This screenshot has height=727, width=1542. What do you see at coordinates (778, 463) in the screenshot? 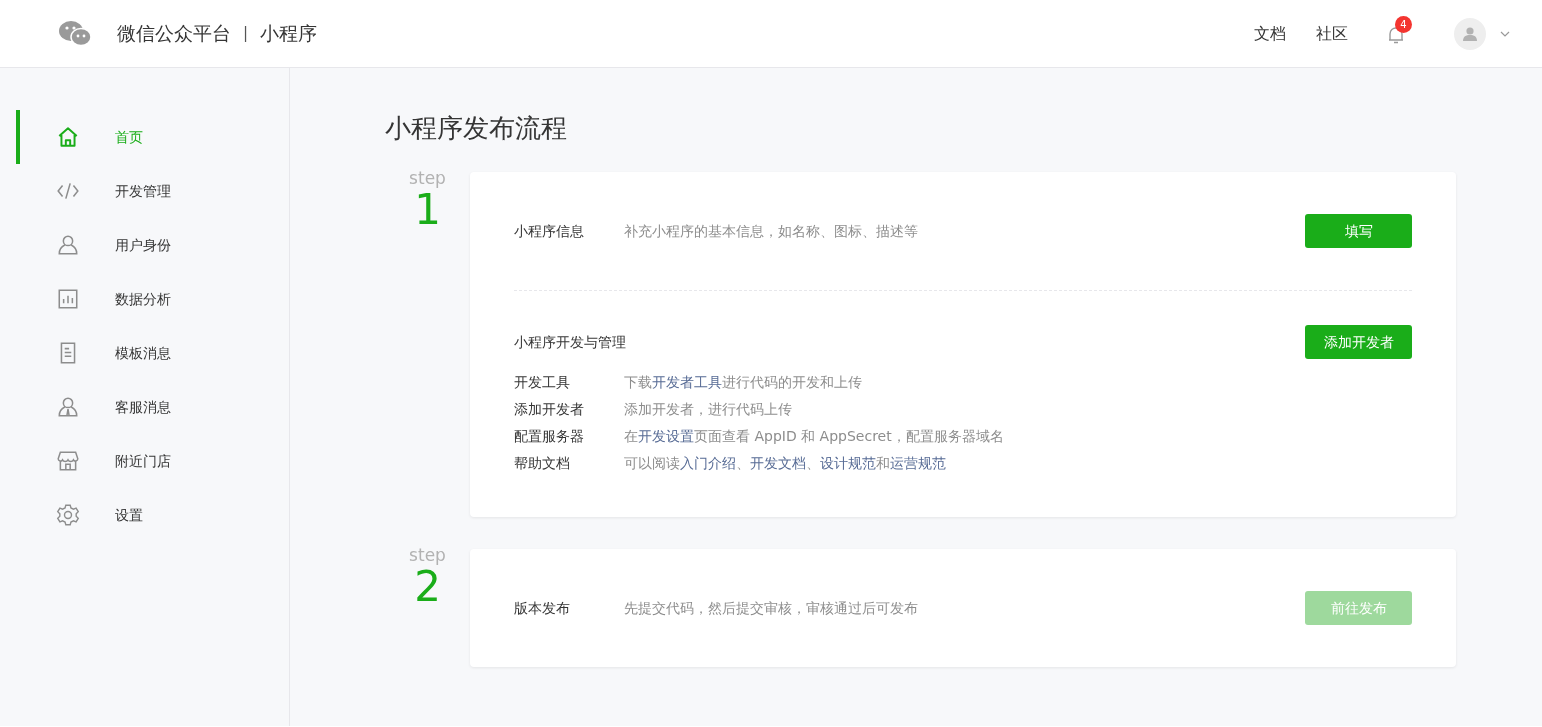
I see `text-link: 开发文档` at bounding box center [778, 463].